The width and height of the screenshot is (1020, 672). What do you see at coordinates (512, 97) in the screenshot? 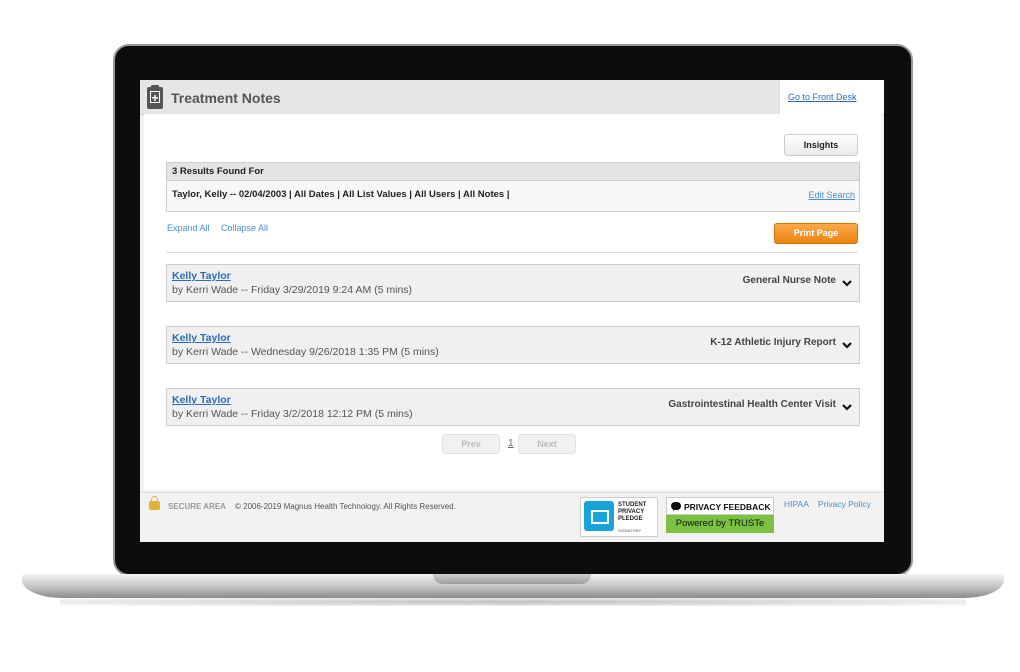
I see `page-header: Treatment Notes Go to Front Desk` at bounding box center [512, 97].